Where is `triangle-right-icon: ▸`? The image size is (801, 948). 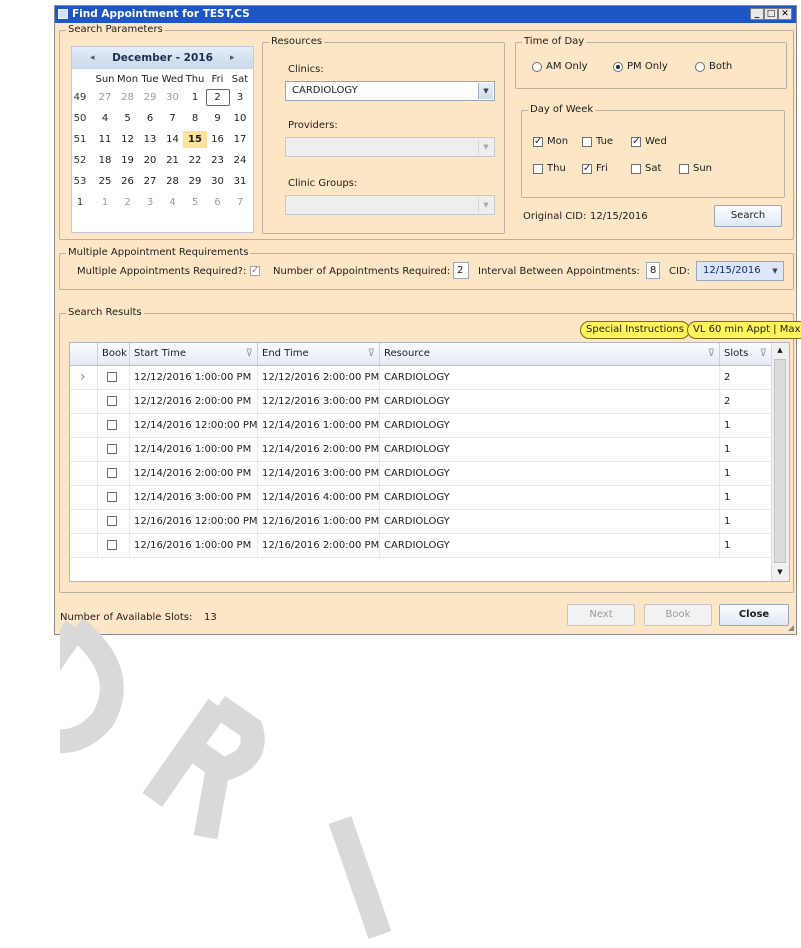 triangle-right-icon: ▸ is located at coordinates (232, 58).